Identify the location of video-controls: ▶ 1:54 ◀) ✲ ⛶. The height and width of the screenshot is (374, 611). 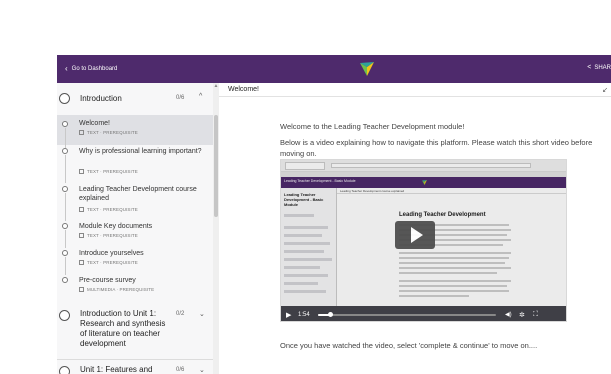
(423, 313).